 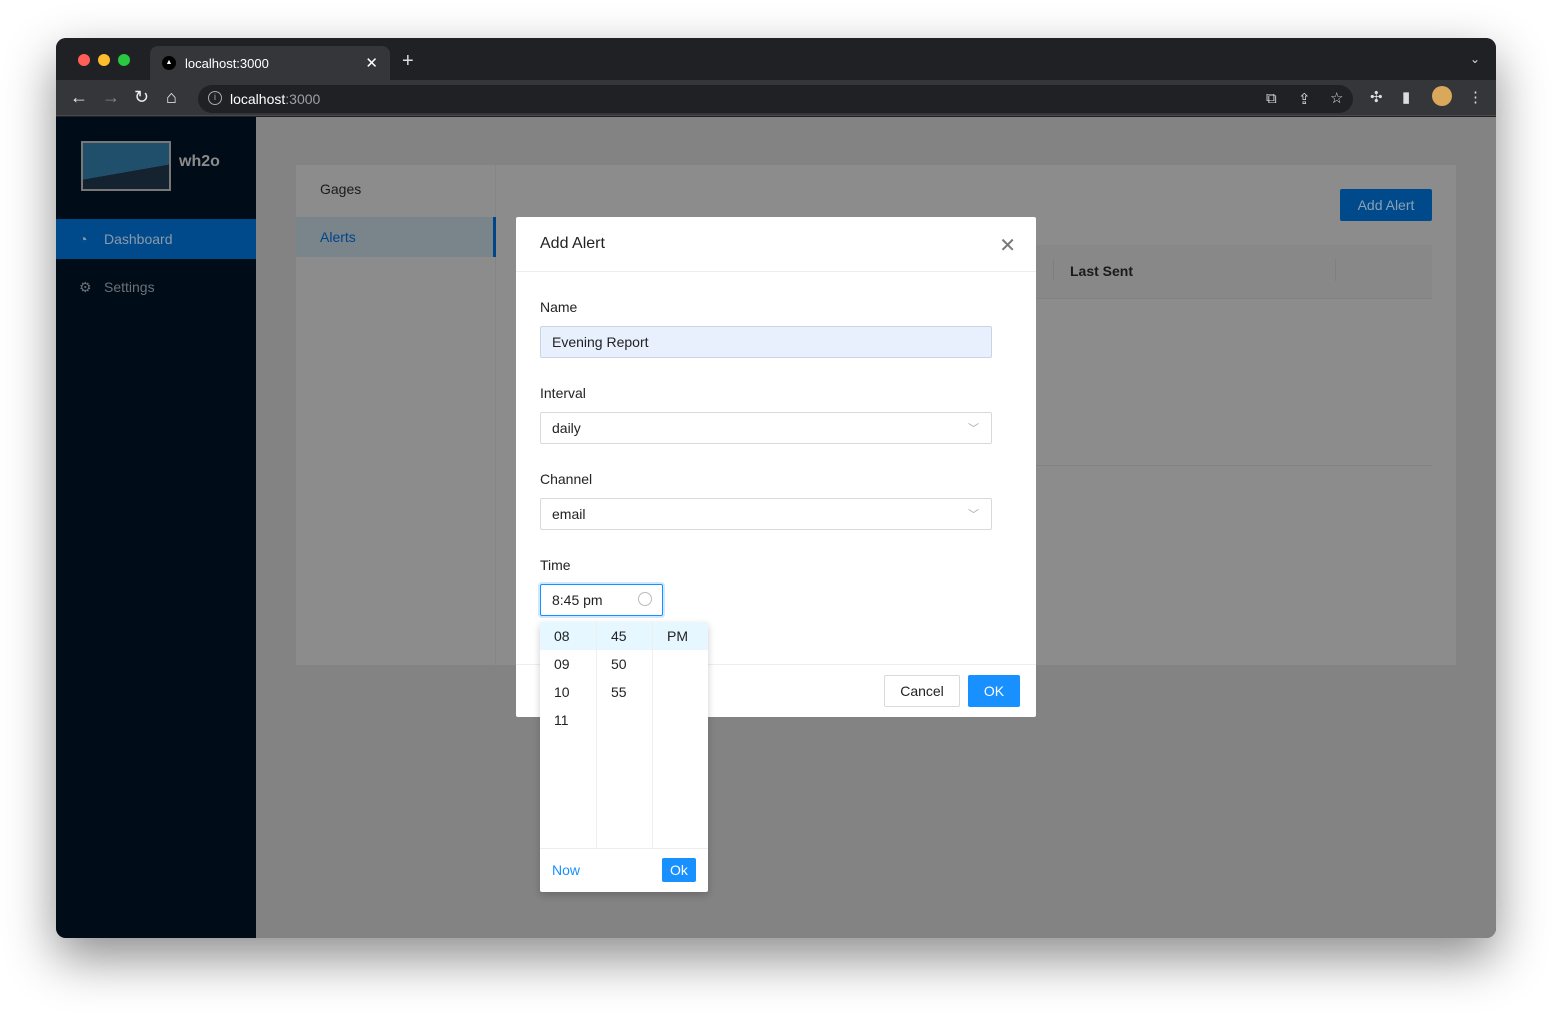 I want to click on brand-name: wh2o, so click(x=199, y=161).